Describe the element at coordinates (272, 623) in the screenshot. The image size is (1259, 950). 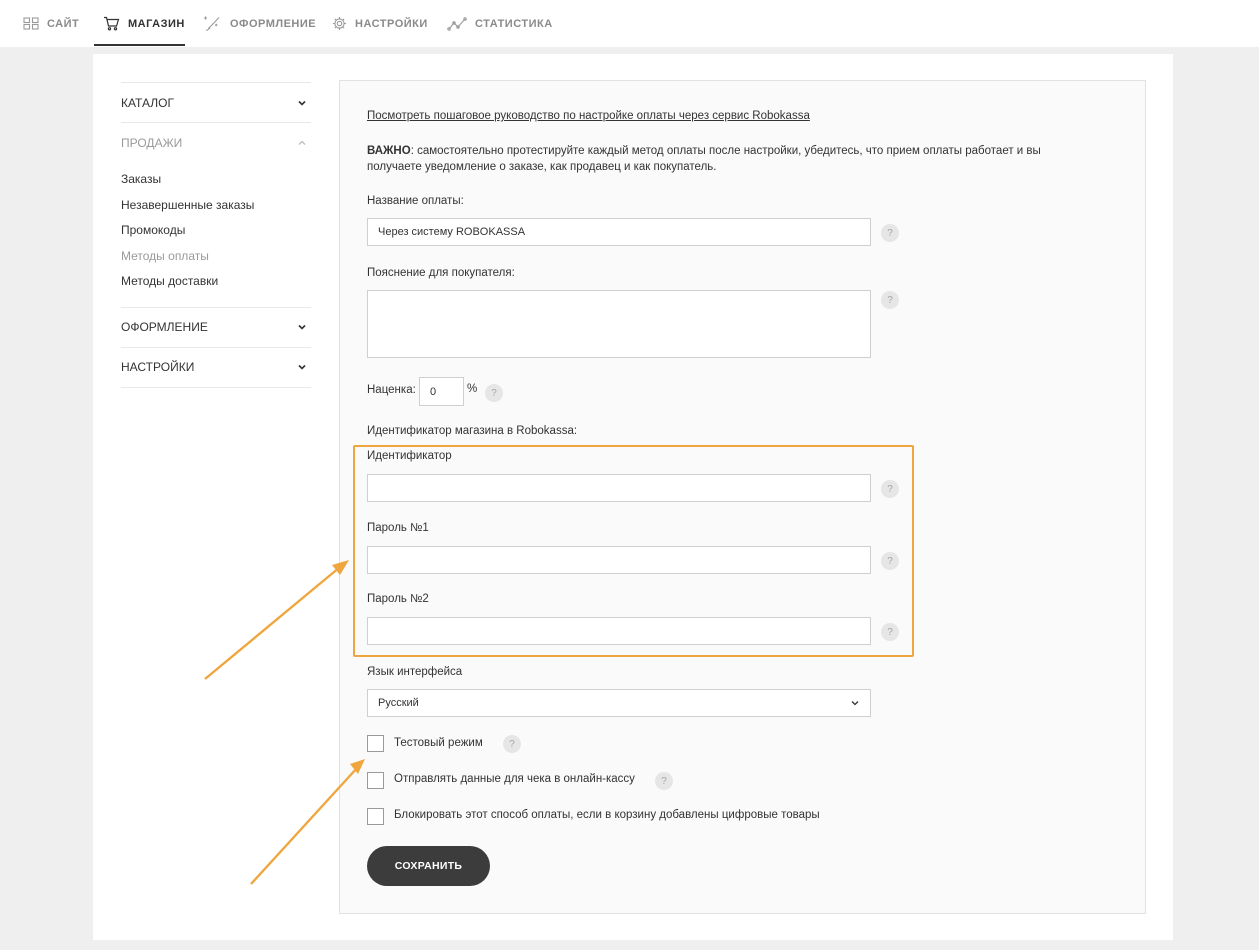
I see `arrow-to-credentials` at that location.